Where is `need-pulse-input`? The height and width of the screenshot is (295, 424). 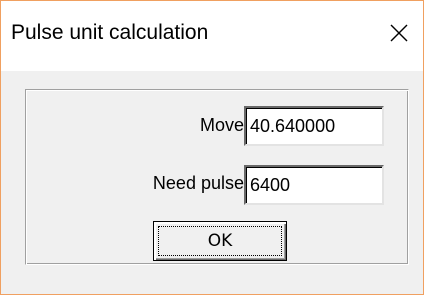 need-pulse-input is located at coordinates (314, 185).